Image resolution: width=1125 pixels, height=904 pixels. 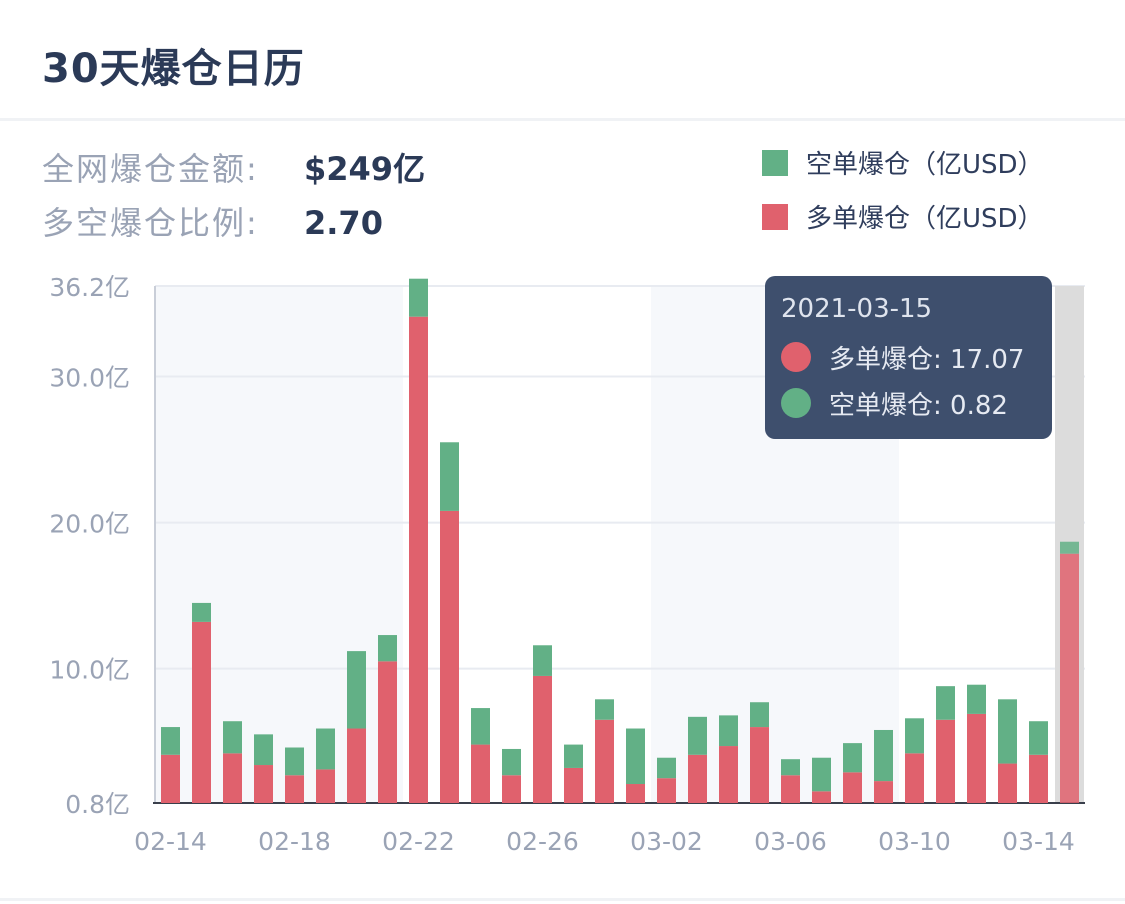 I want to click on y-tick-label: 36.2亿, so click(x=89, y=287).